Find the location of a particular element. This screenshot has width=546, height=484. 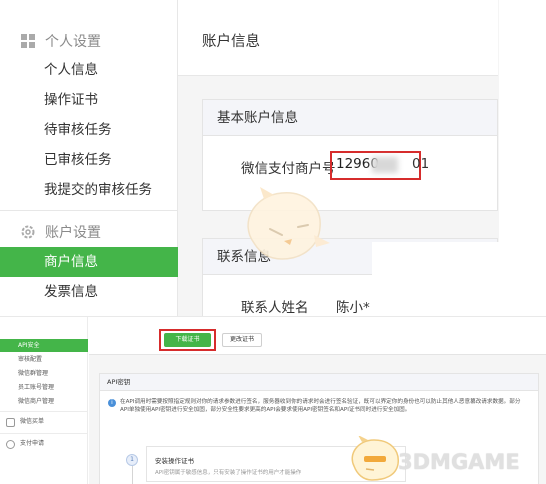

sidebar-item-pending-review: 待审核任务 is located at coordinates (89, 130).